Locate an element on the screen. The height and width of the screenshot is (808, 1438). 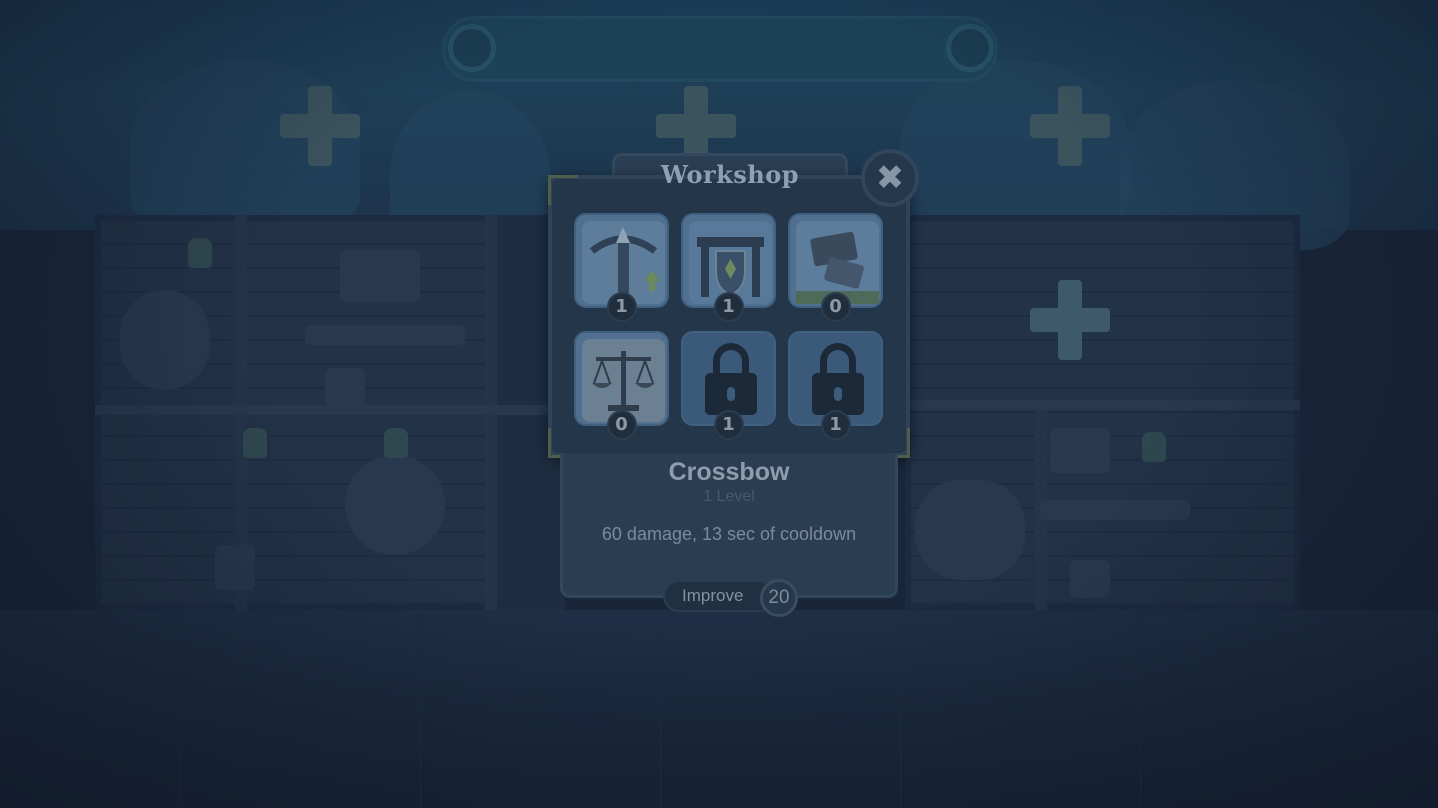
cards-icon is located at coordinates (837, 262).